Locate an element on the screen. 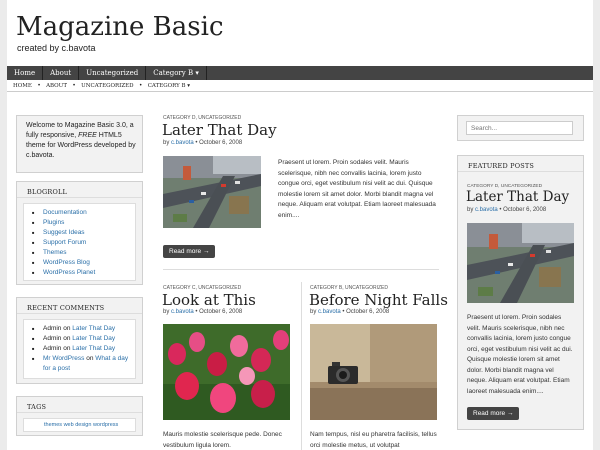 The width and height of the screenshot is (600, 450). tag-link: wordpress is located at coordinates (105, 425).